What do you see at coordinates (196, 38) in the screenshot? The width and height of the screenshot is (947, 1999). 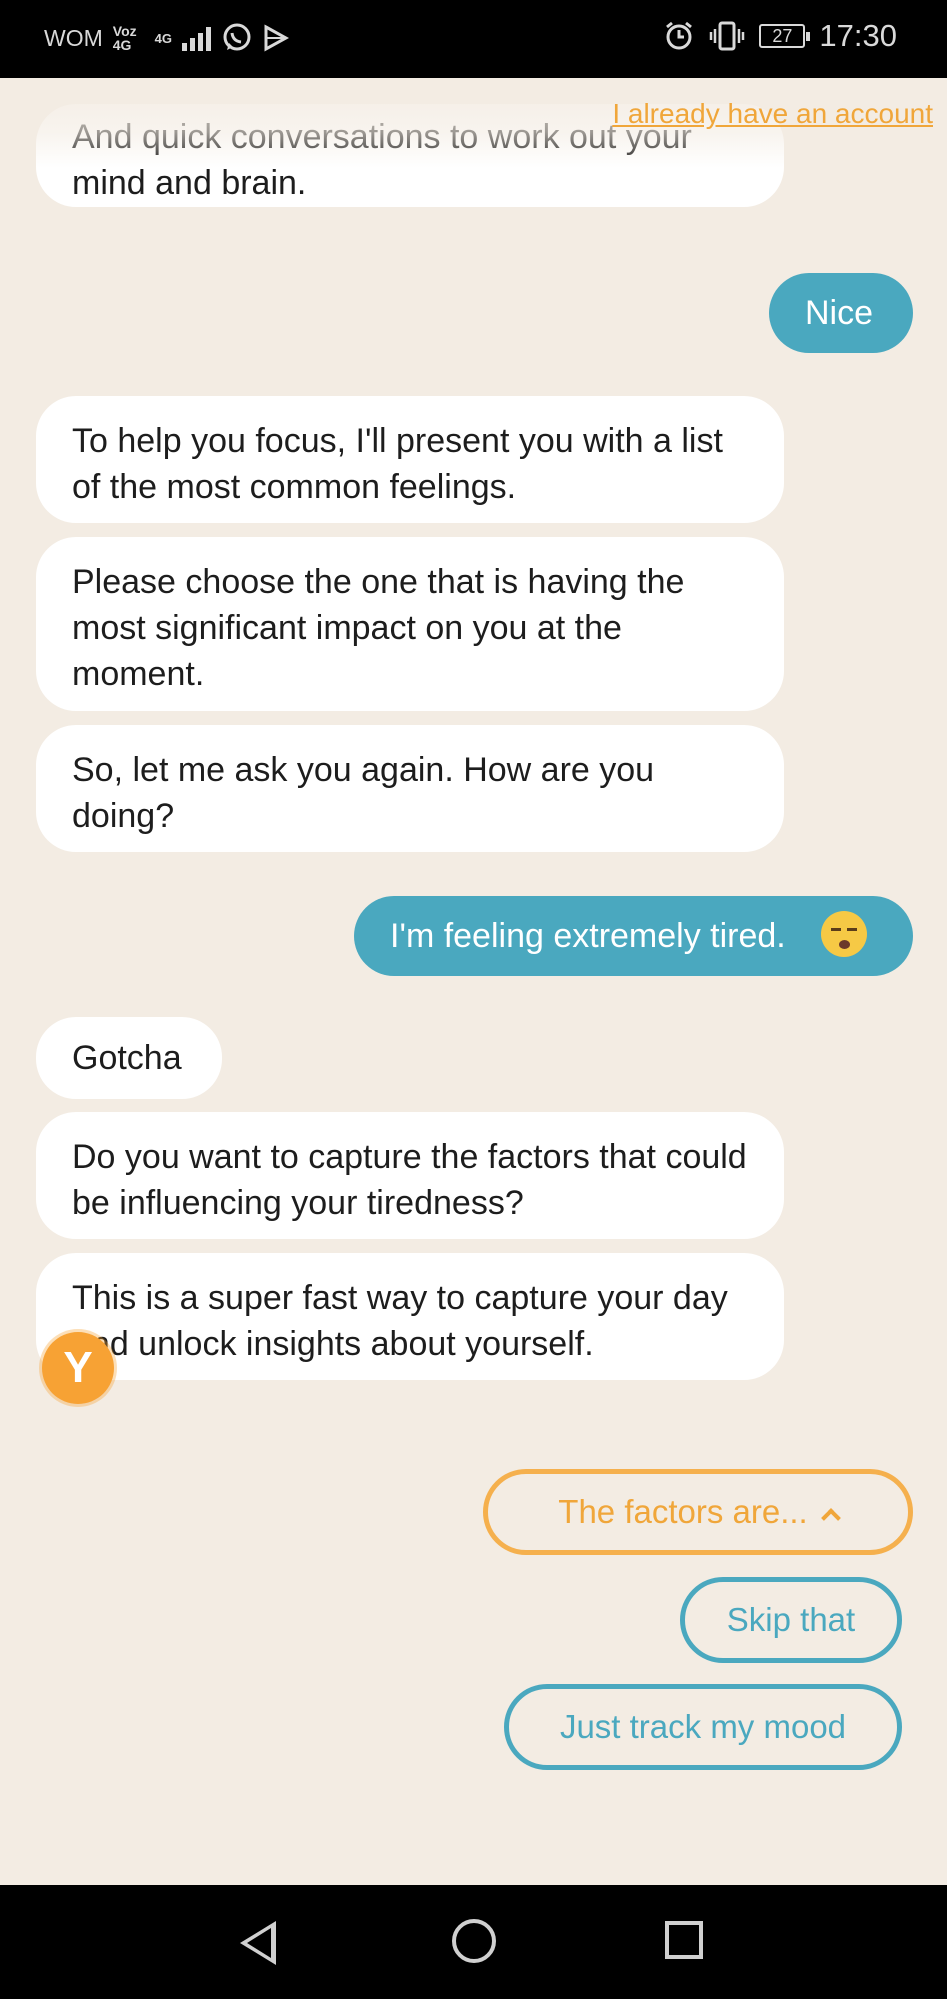 I see `signal-icon` at bounding box center [196, 38].